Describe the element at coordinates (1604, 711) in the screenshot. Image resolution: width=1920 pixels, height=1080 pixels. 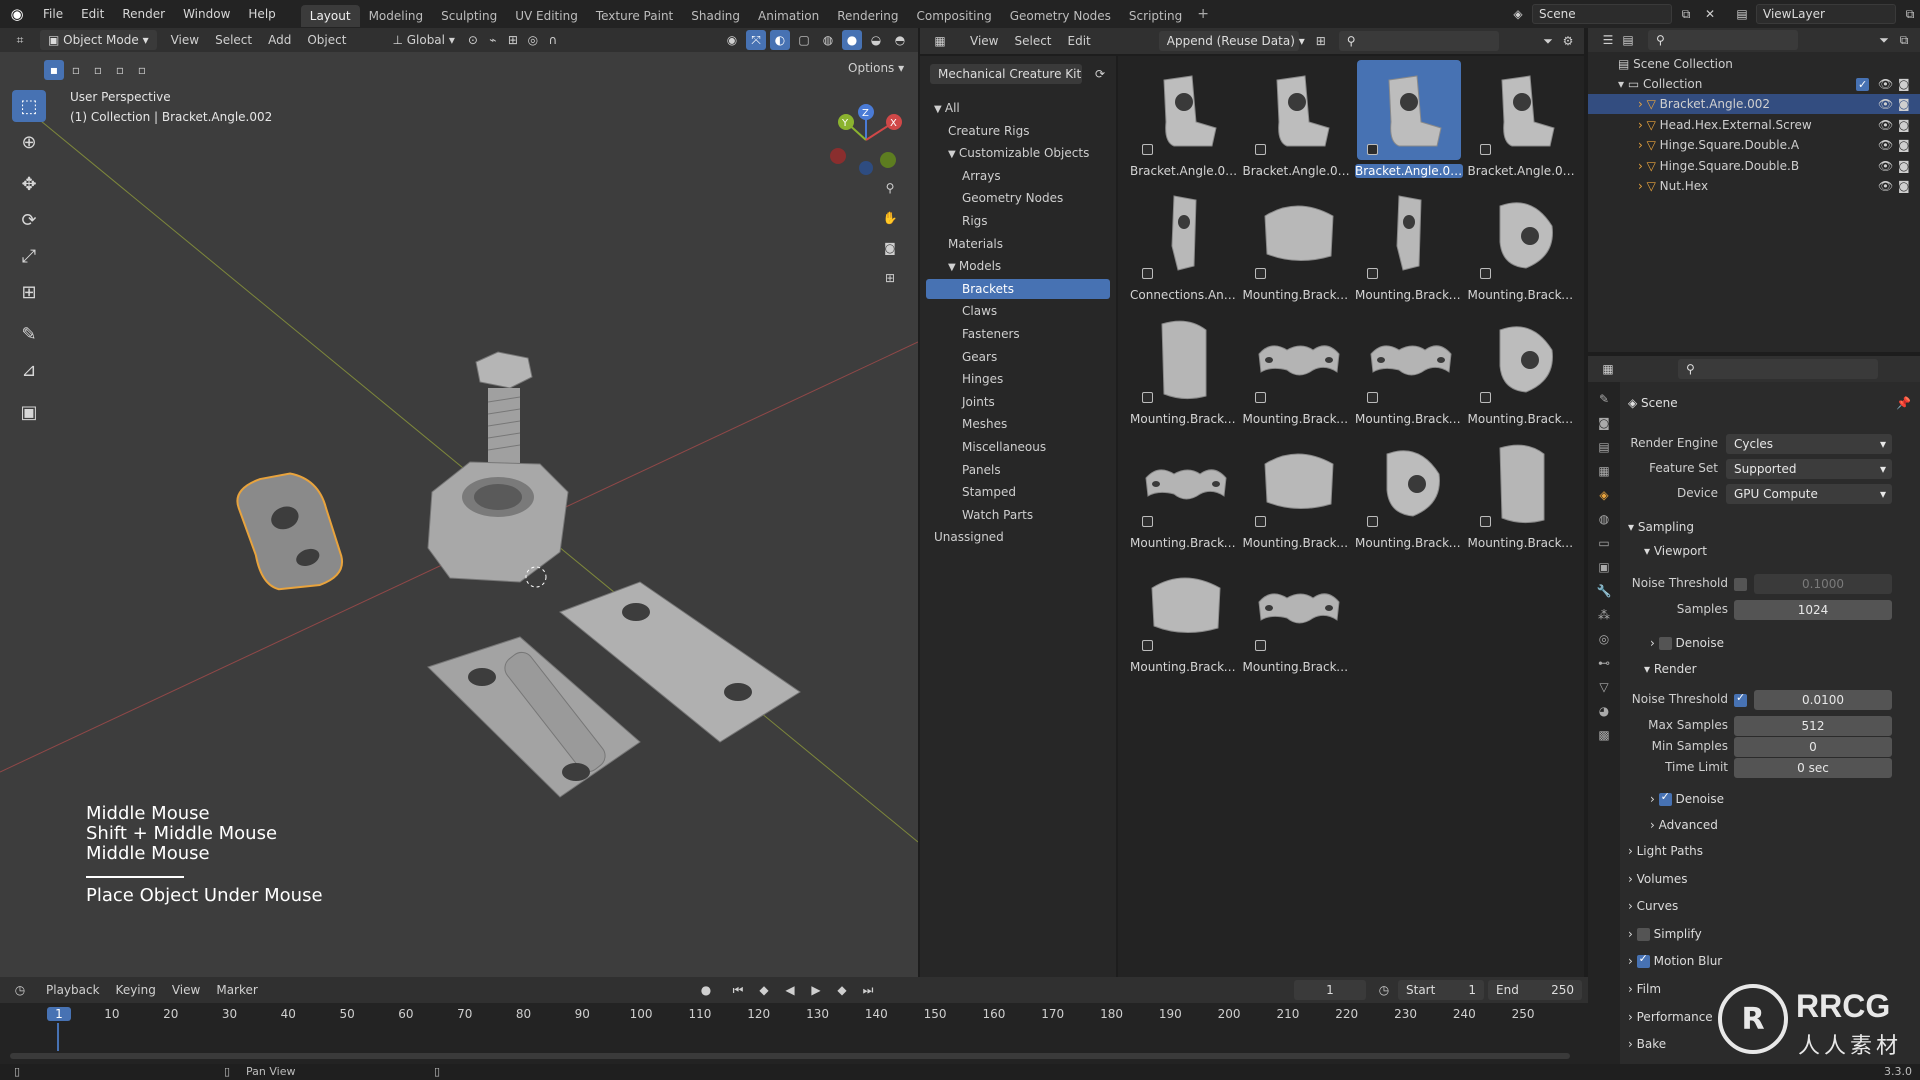
I see `material-tab-icon: ◕` at that location.